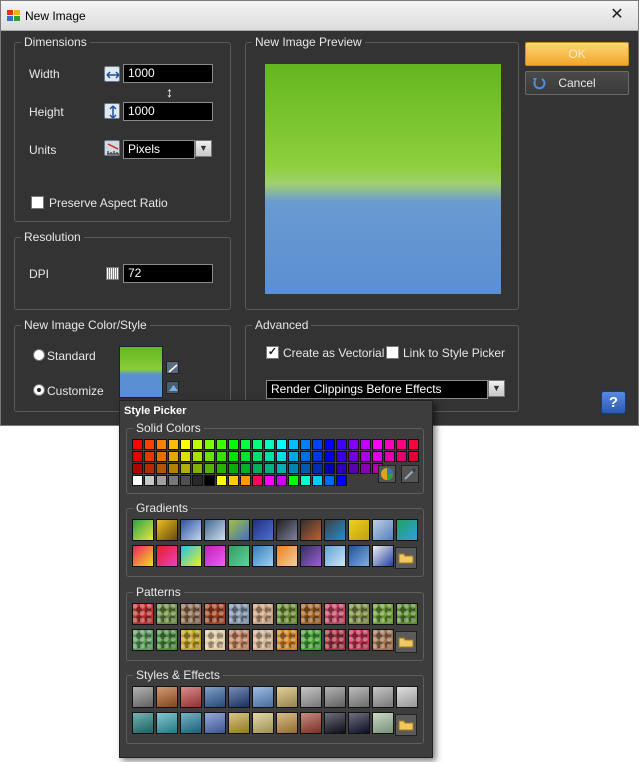  I want to click on standard-radio, so click(39, 355).